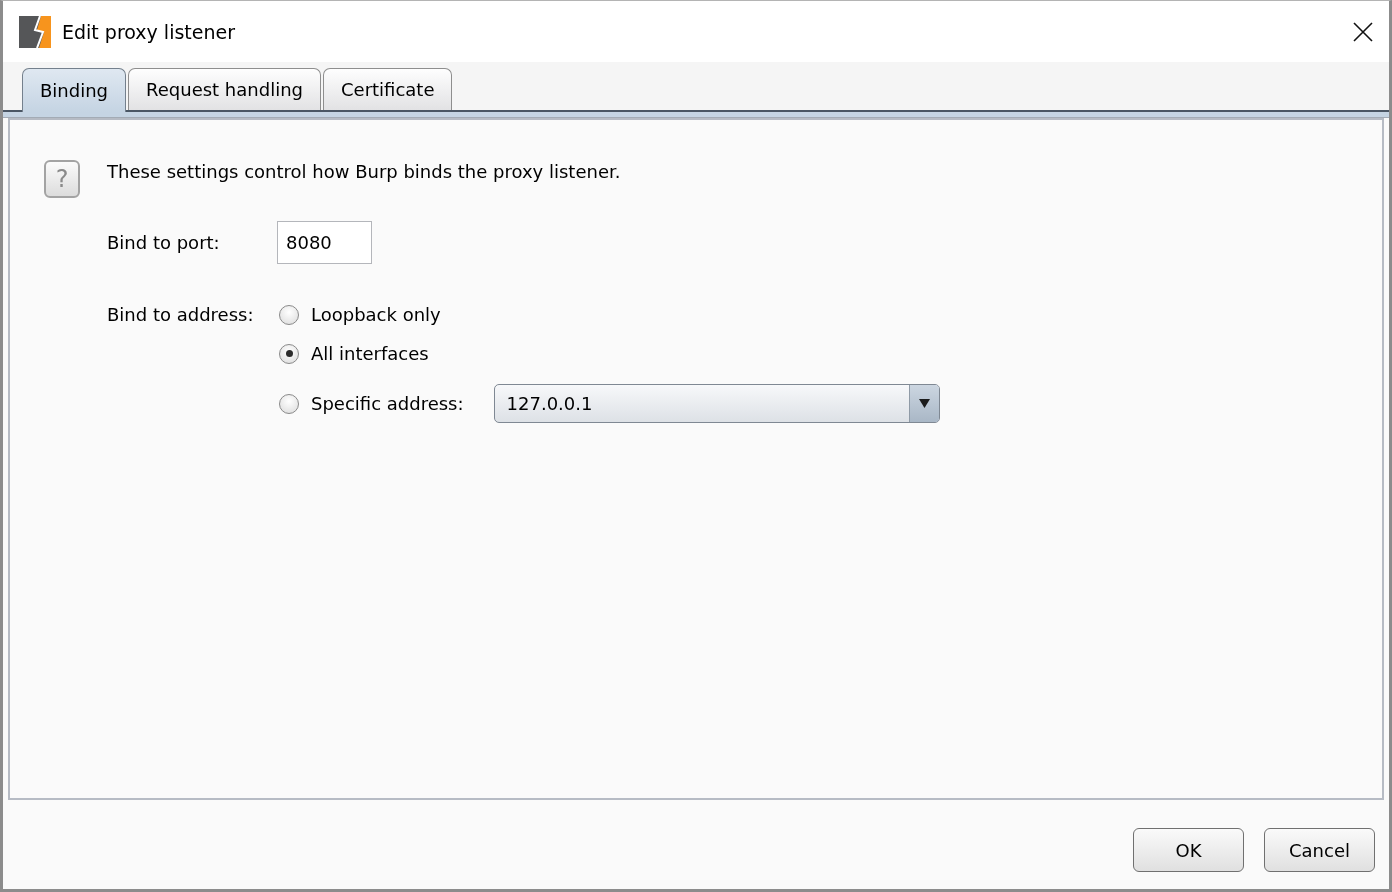  What do you see at coordinates (35, 31) in the screenshot?
I see `lightning-logo-icon` at bounding box center [35, 31].